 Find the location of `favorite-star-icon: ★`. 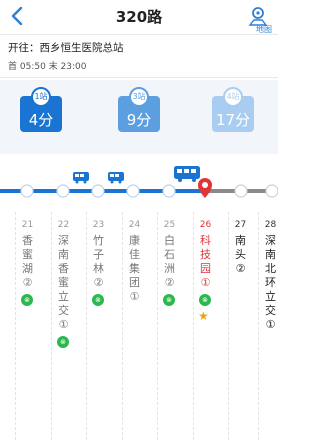

favorite-star-icon: ★ is located at coordinates (203, 316).